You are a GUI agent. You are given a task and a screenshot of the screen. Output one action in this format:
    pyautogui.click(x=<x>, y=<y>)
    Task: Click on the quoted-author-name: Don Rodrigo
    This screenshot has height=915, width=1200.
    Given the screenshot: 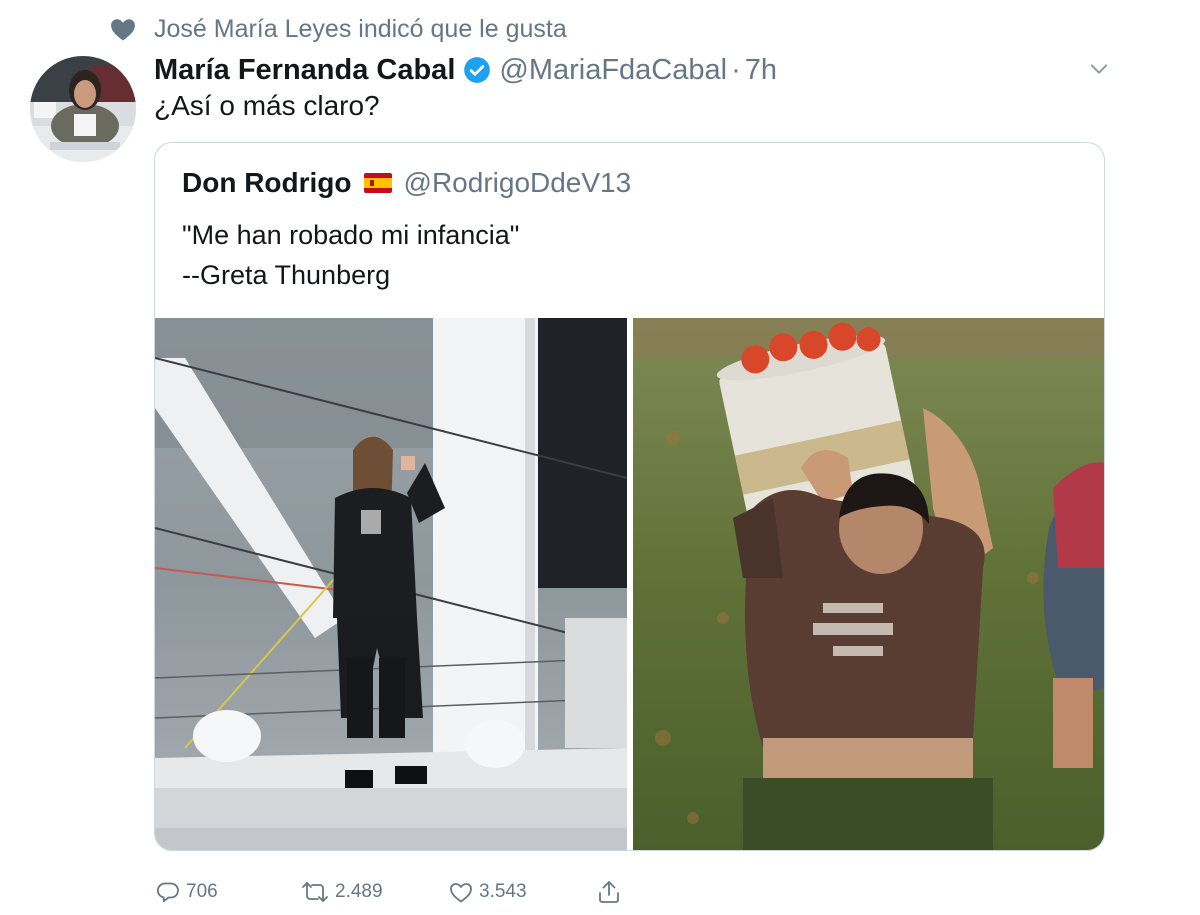 What is the action you would take?
    pyautogui.click(x=267, y=182)
    